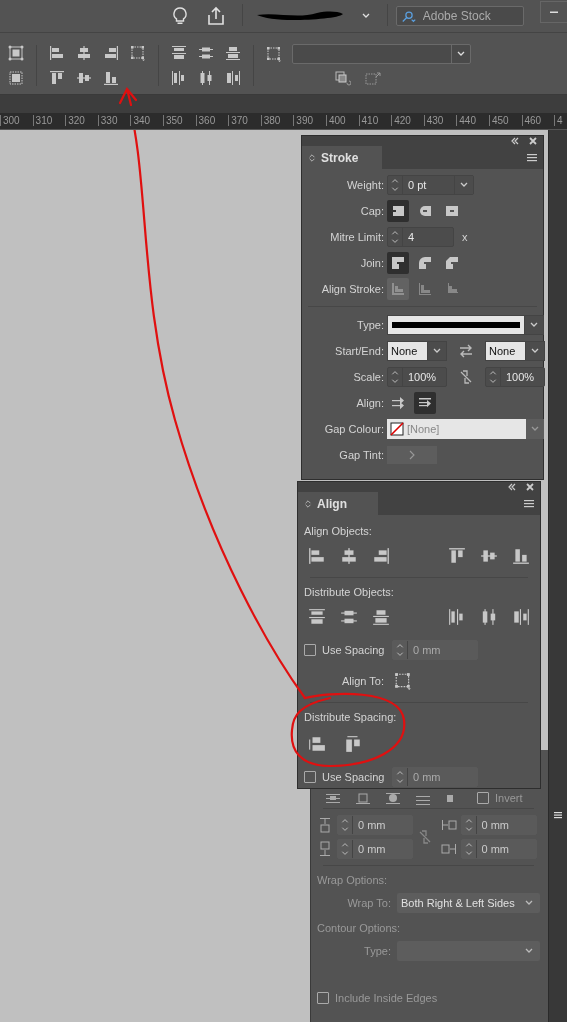 The image size is (567, 1022). What do you see at coordinates (465, 325) in the screenshot?
I see `stroke-type-dropdown` at bounding box center [465, 325].